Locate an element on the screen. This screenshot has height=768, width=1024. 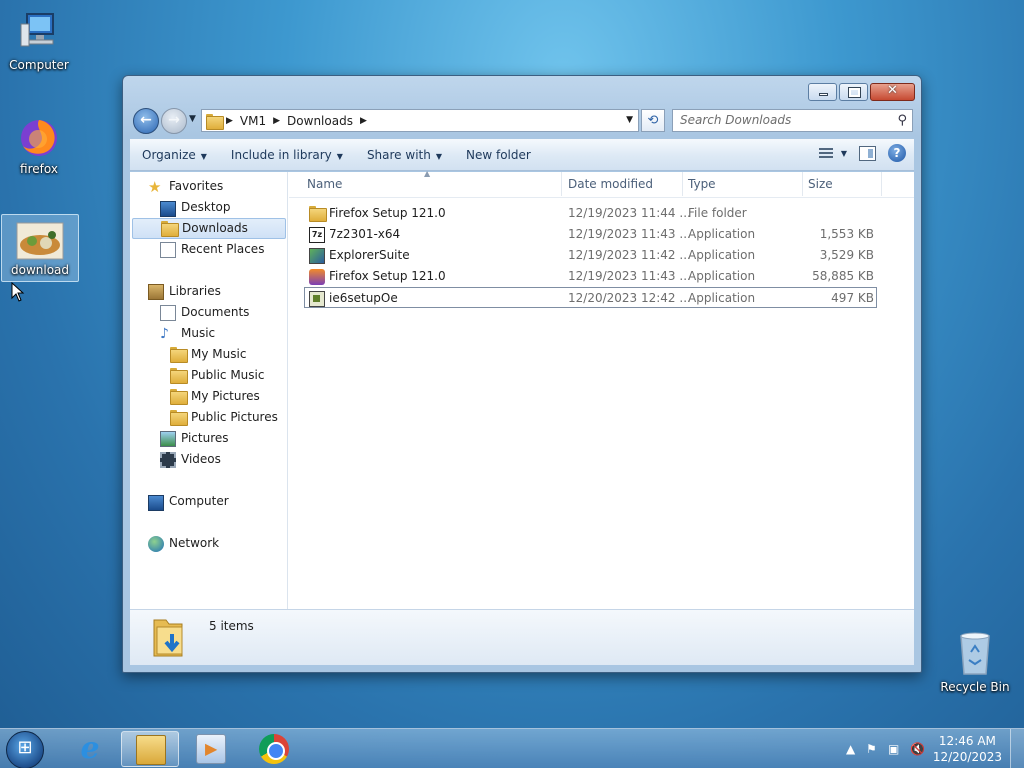
nav-music: ♪ Music is located at coordinates (187, 333).